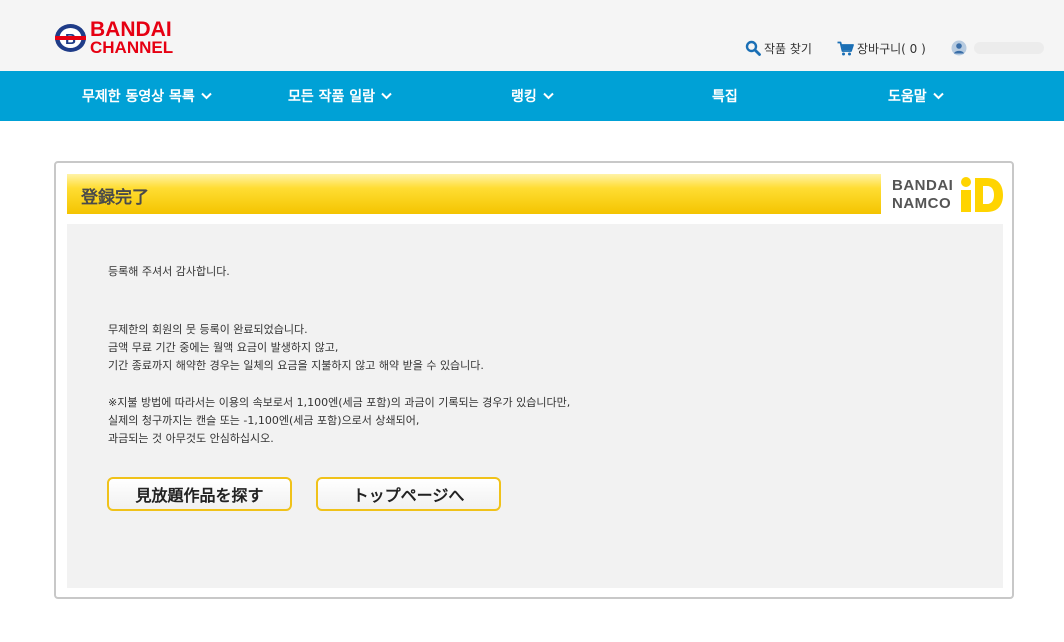 Image resolution: width=1064 pixels, height=642 pixels. What do you see at coordinates (524, 97) in the screenshot?
I see `nav-label: 랭킹` at bounding box center [524, 97].